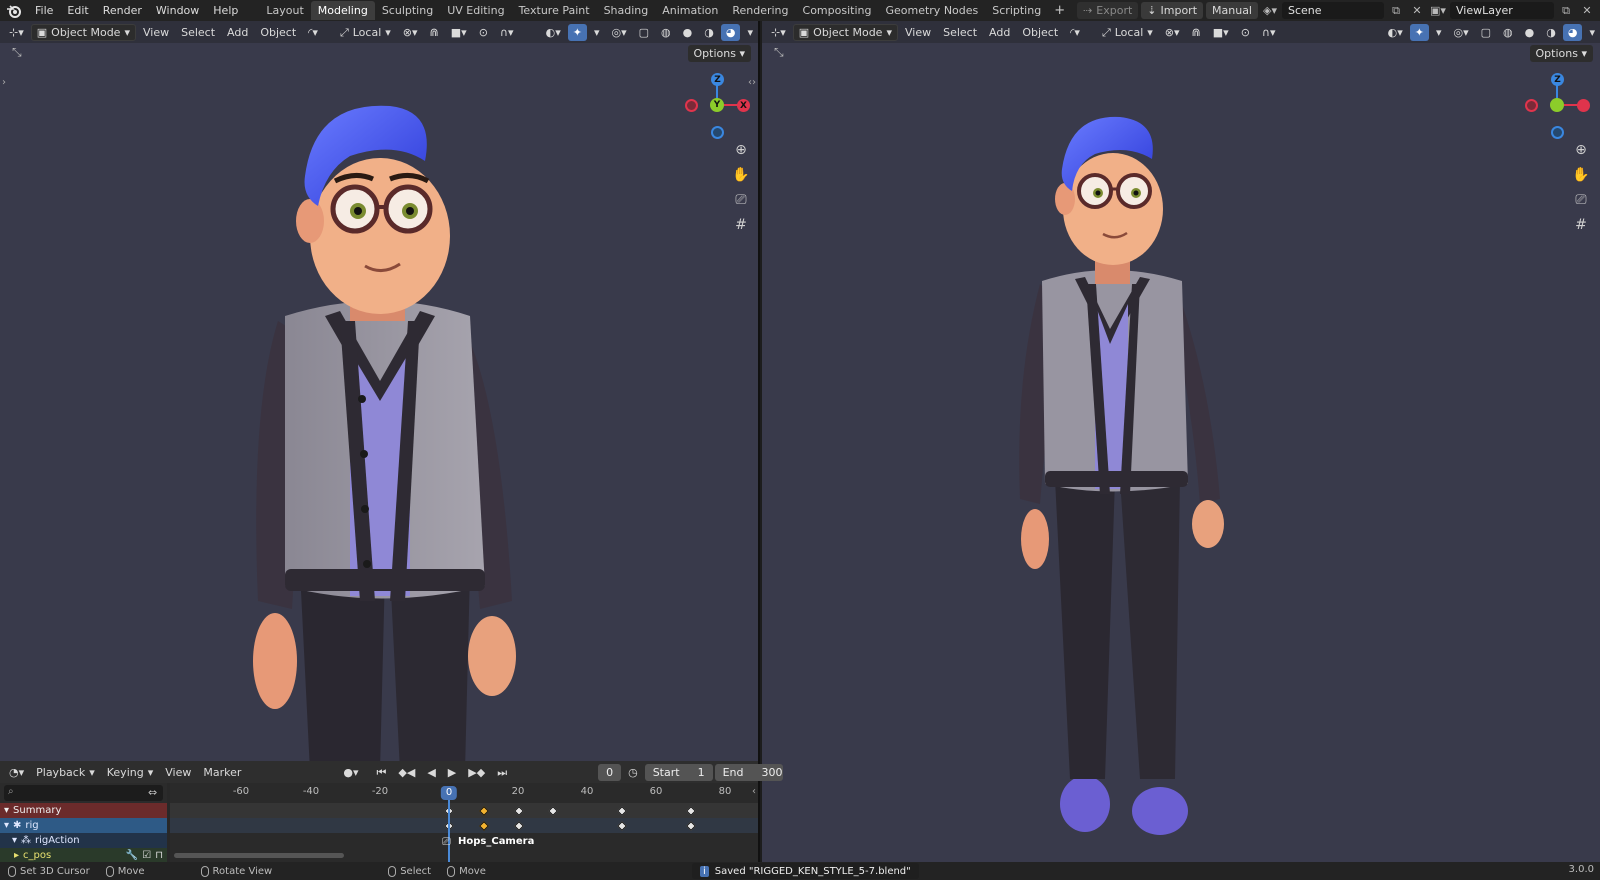 The width and height of the screenshot is (1600, 880). I want to click on tab-uv-editing: UV Editing, so click(475, 10).